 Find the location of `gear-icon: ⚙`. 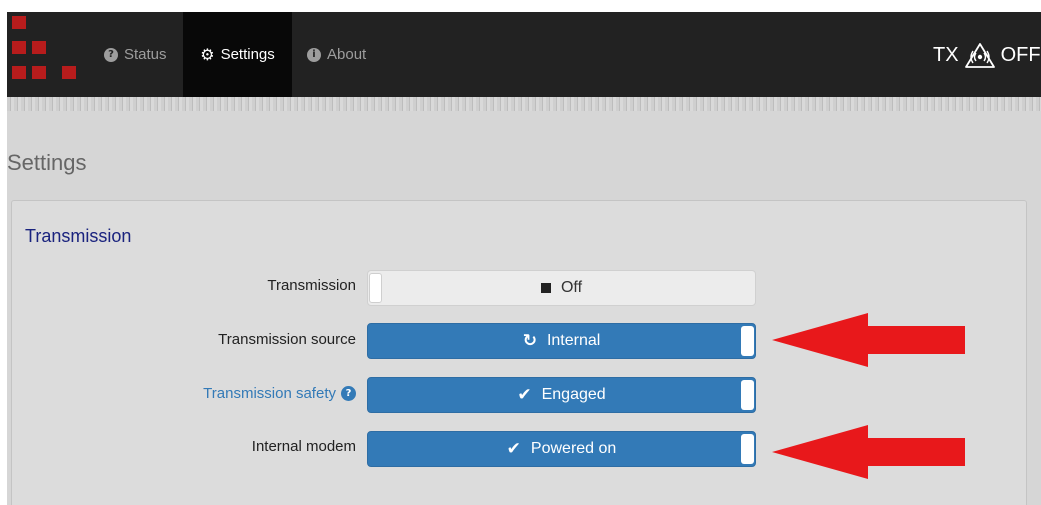

gear-icon: ⚙ is located at coordinates (207, 54).